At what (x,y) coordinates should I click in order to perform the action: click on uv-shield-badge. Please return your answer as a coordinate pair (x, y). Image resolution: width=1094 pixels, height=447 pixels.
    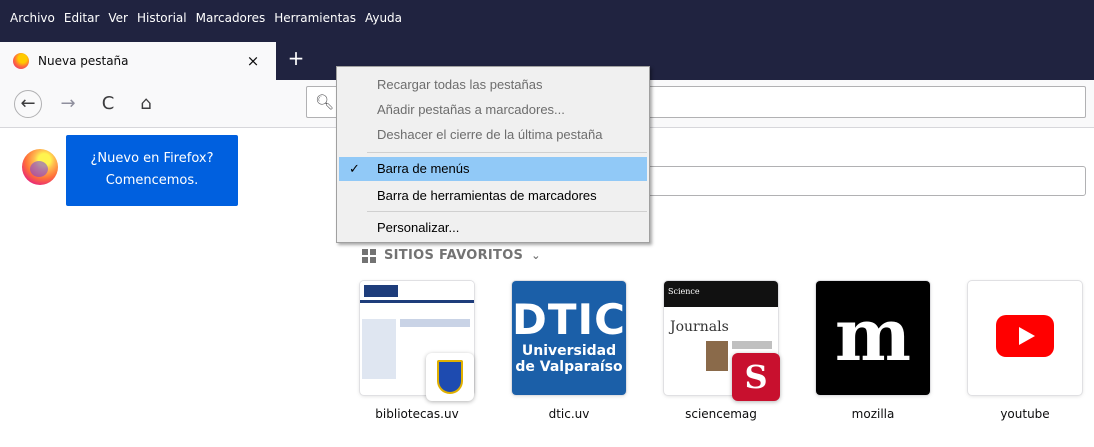
    Looking at the image, I should click on (450, 377).